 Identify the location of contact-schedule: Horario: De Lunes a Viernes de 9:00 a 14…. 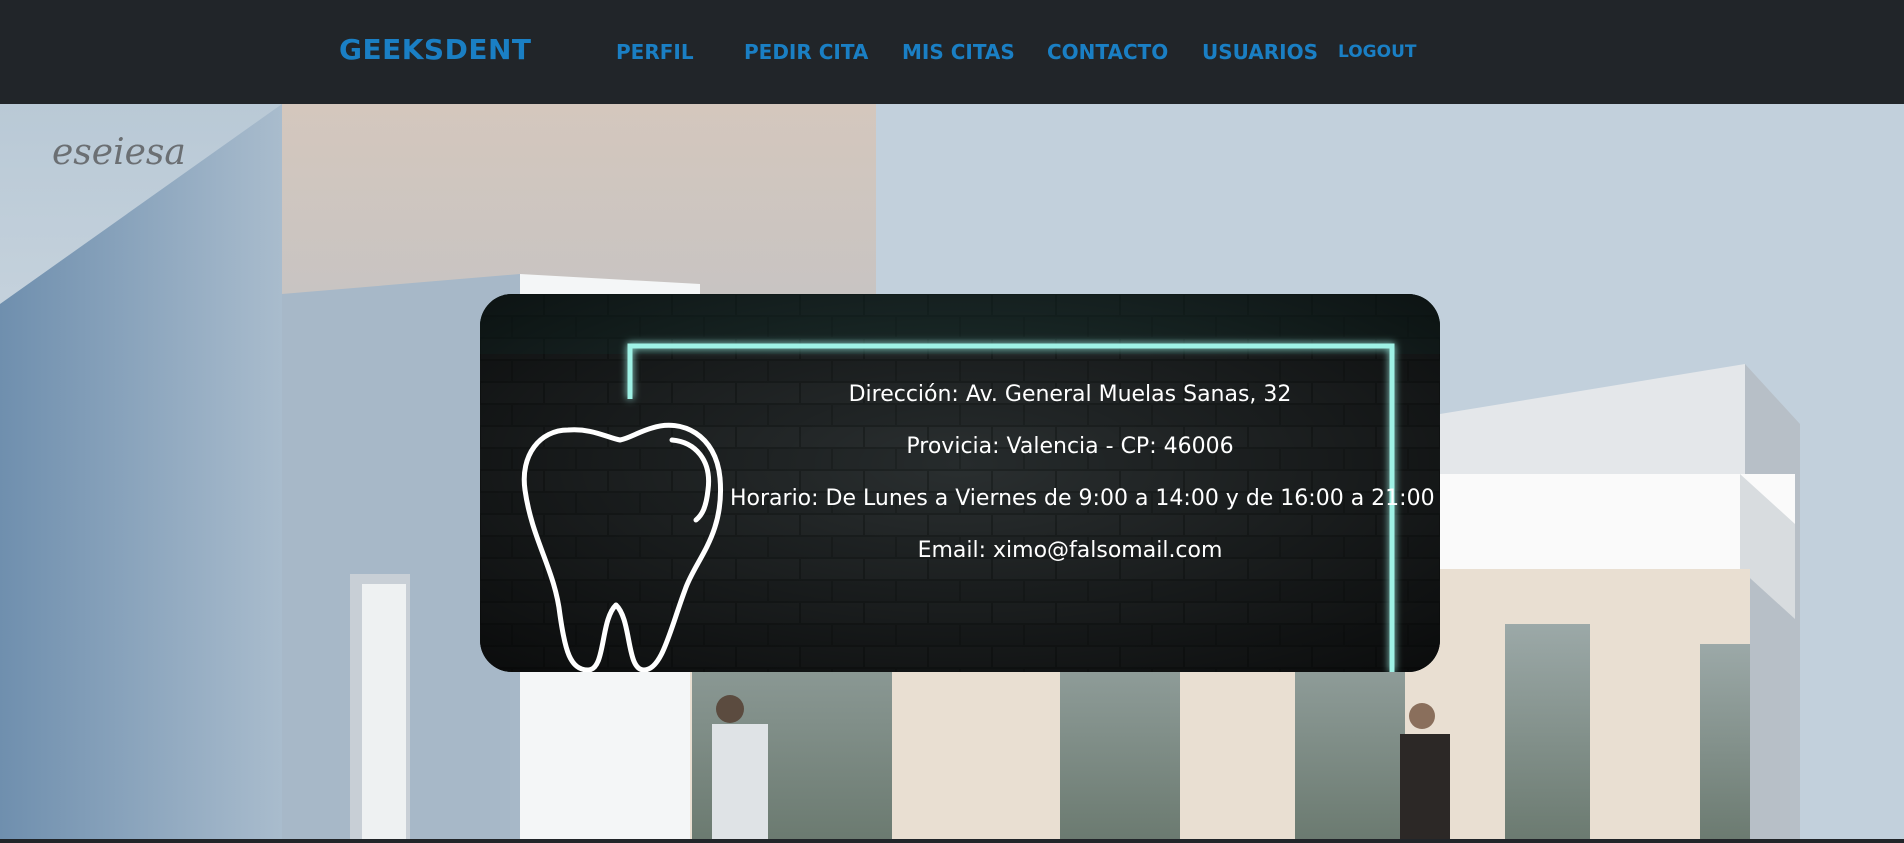
(1082, 498).